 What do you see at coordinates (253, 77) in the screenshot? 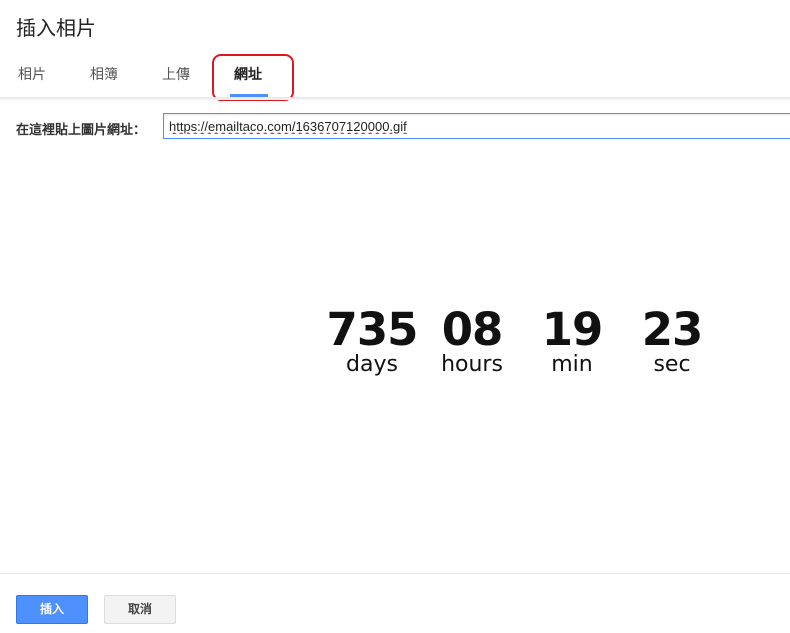
I see `tab-url-highlight-annotation` at bounding box center [253, 77].